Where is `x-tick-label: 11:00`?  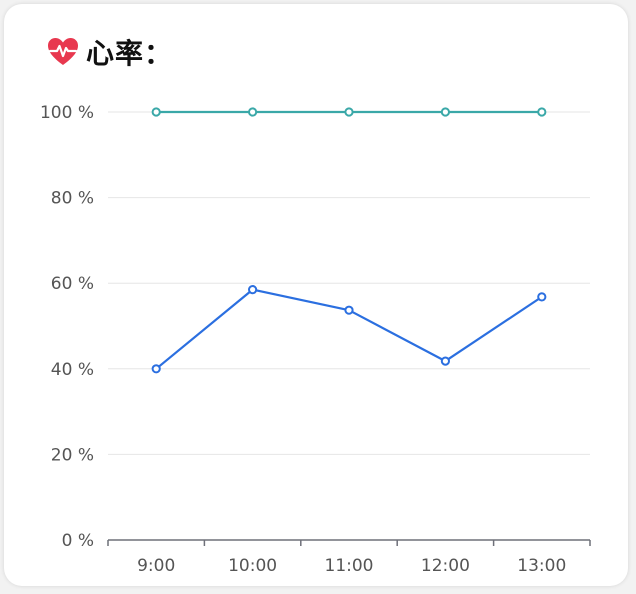
x-tick-label: 11:00 is located at coordinates (349, 566).